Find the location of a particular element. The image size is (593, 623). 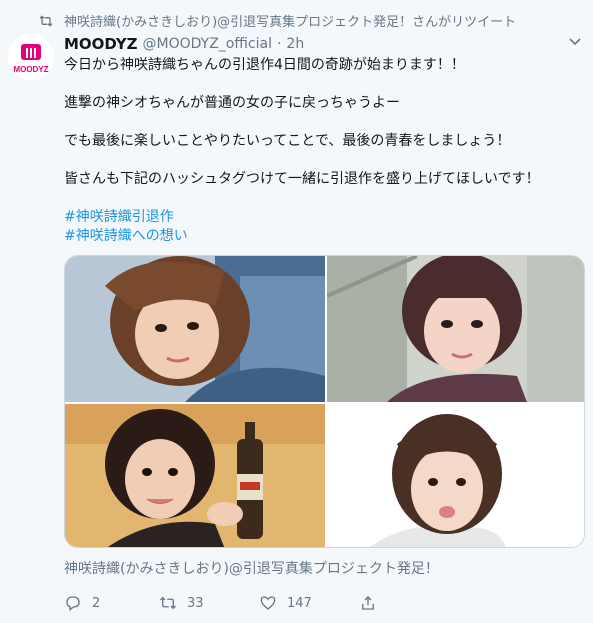

like-button: 147 is located at coordinates (309, 603).